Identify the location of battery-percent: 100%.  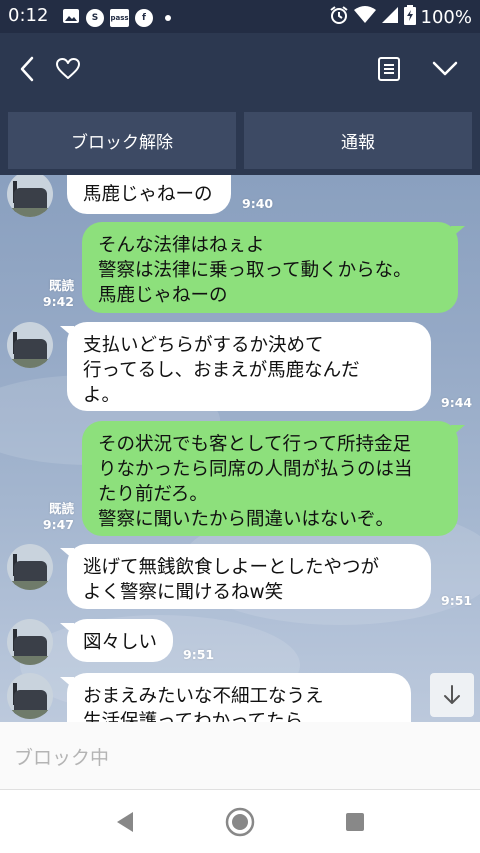
(446, 17).